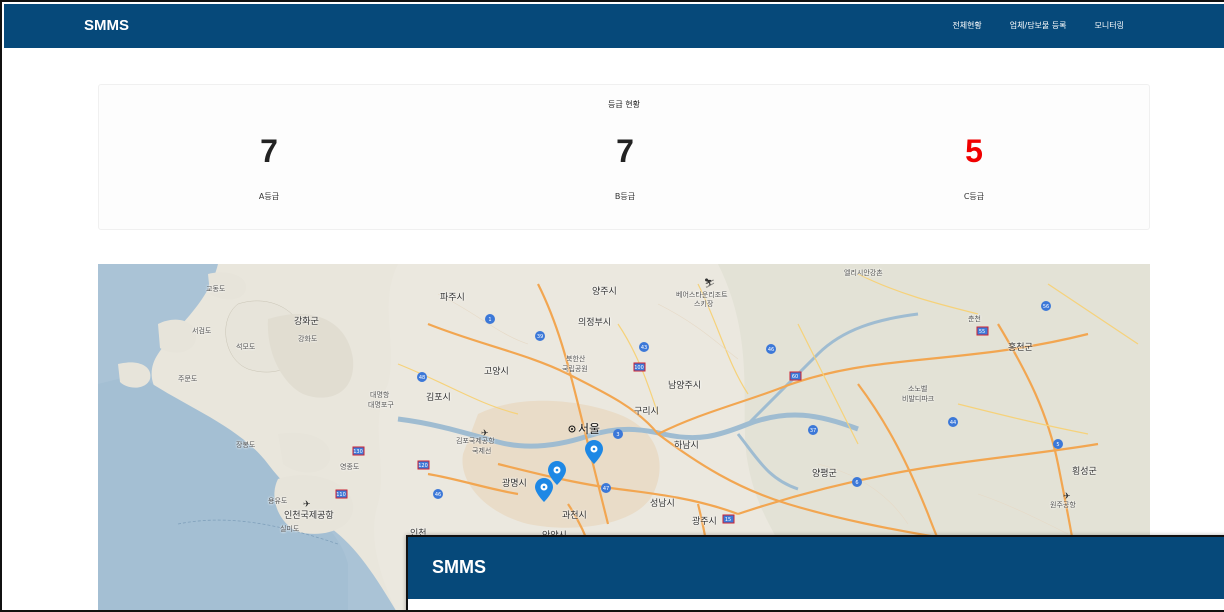 Image resolution: width=1224 pixels, height=612 pixels. What do you see at coordinates (856, 483) in the screenshot?
I see `svg-text: 6` at bounding box center [856, 483].